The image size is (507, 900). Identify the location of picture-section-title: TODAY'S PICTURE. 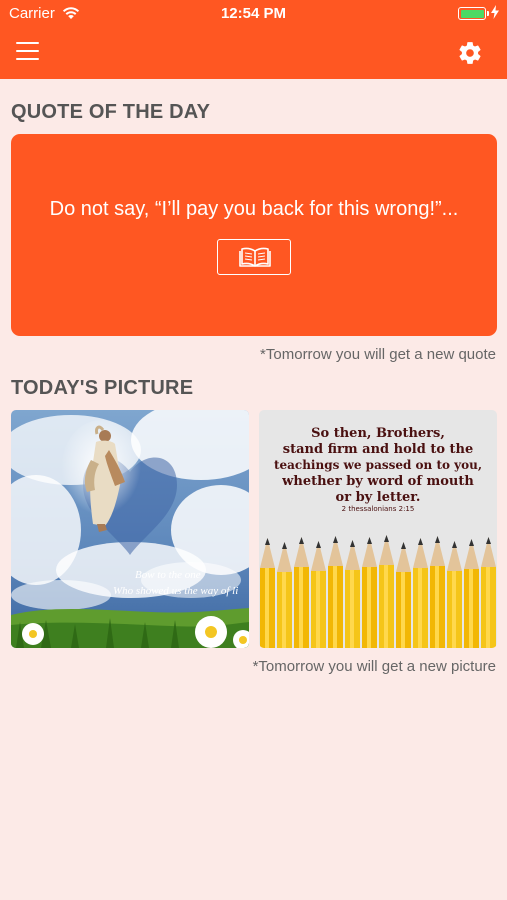
(102, 388).